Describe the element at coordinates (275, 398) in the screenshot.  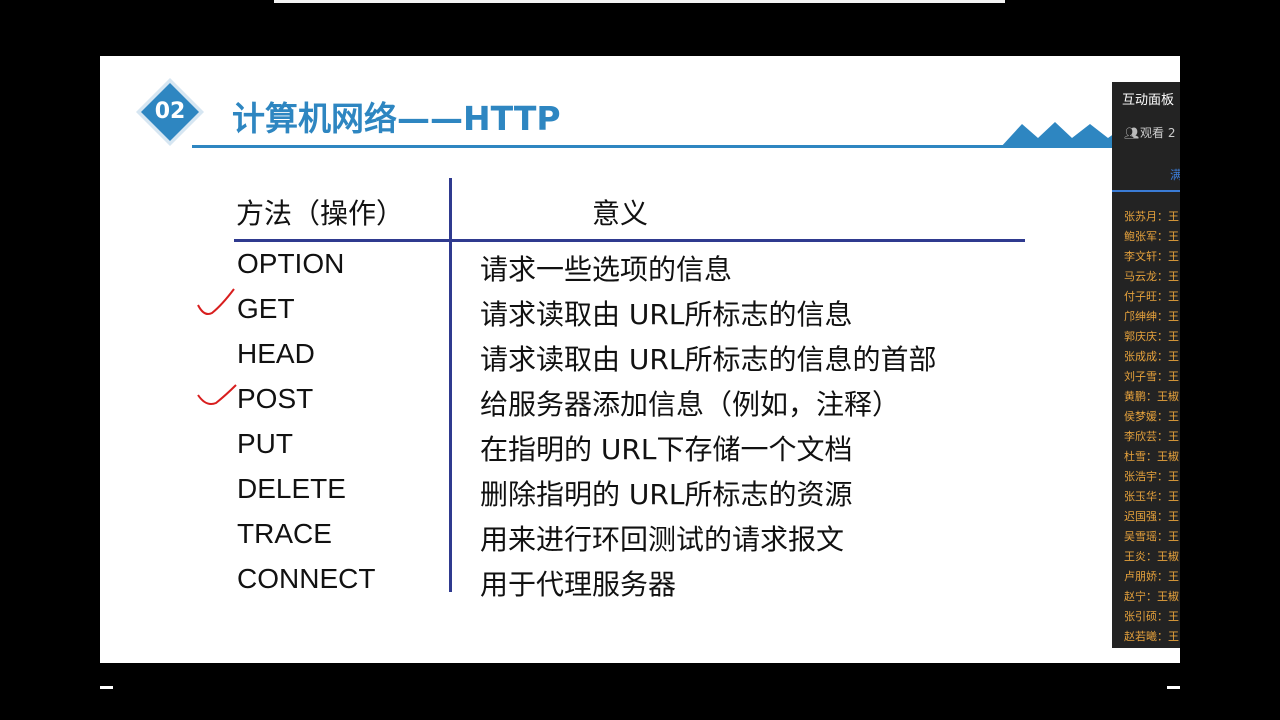
I see `method-cell: POST` at that location.